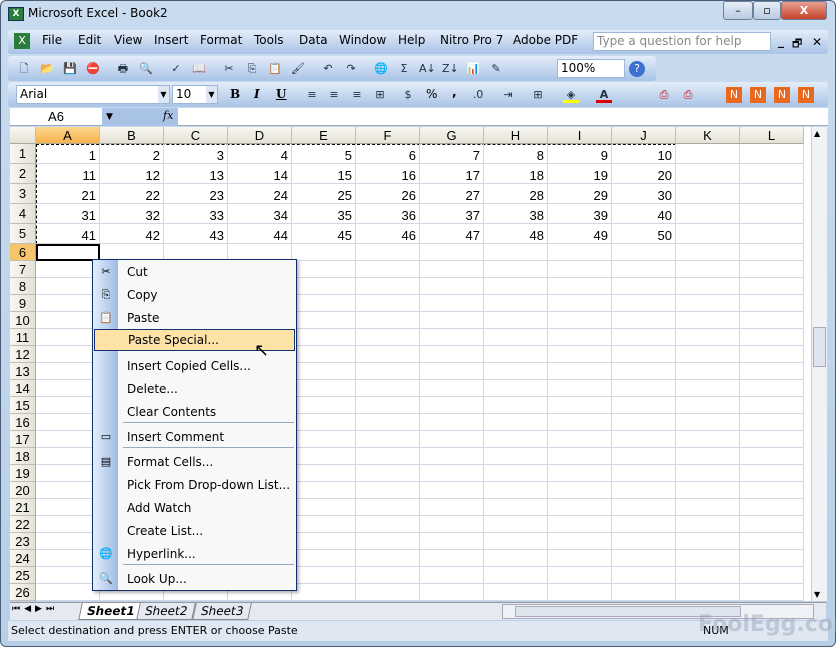 The image size is (836, 647). What do you see at coordinates (644, 252) in the screenshot?
I see `cell-J6` at bounding box center [644, 252].